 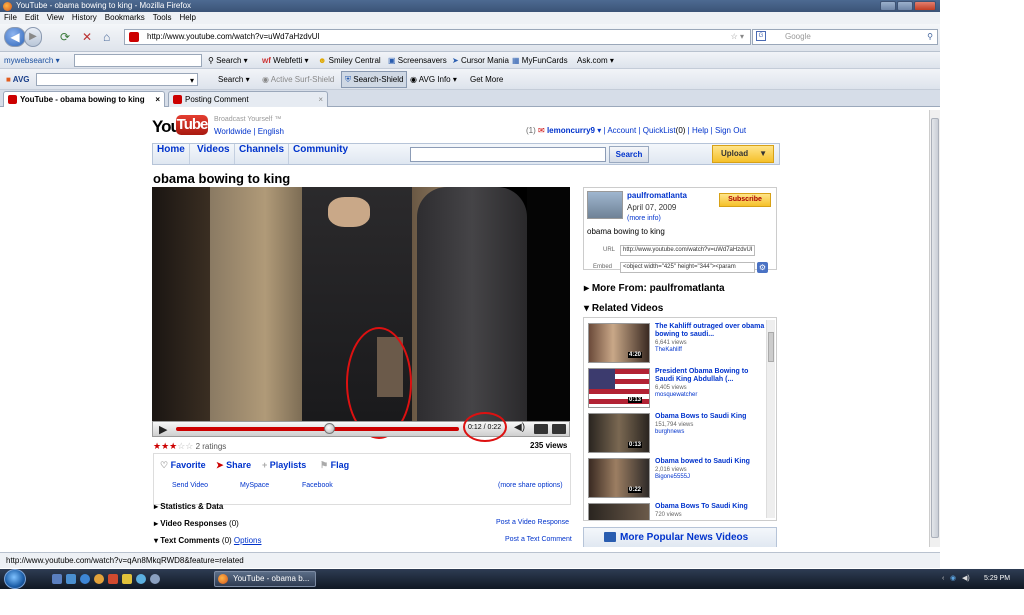 What do you see at coordinates (540, 60) in the screenshot?
I see `myfuncards-button: ▦ MyFunCards` at bounding box center [540, 60].